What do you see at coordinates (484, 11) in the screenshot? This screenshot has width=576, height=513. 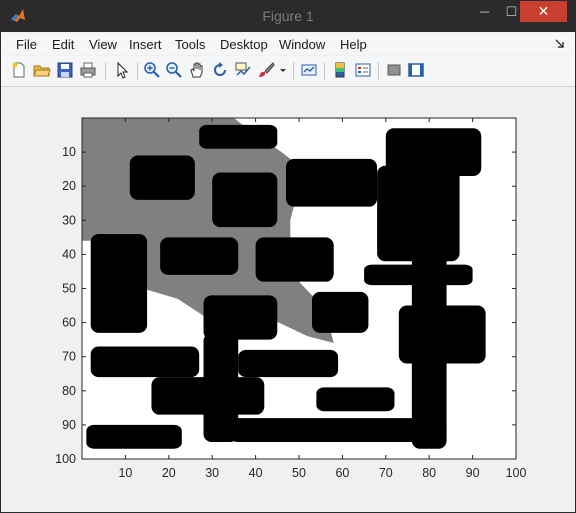 I see `minimize-button: ─` at bounding box center [484, 11].